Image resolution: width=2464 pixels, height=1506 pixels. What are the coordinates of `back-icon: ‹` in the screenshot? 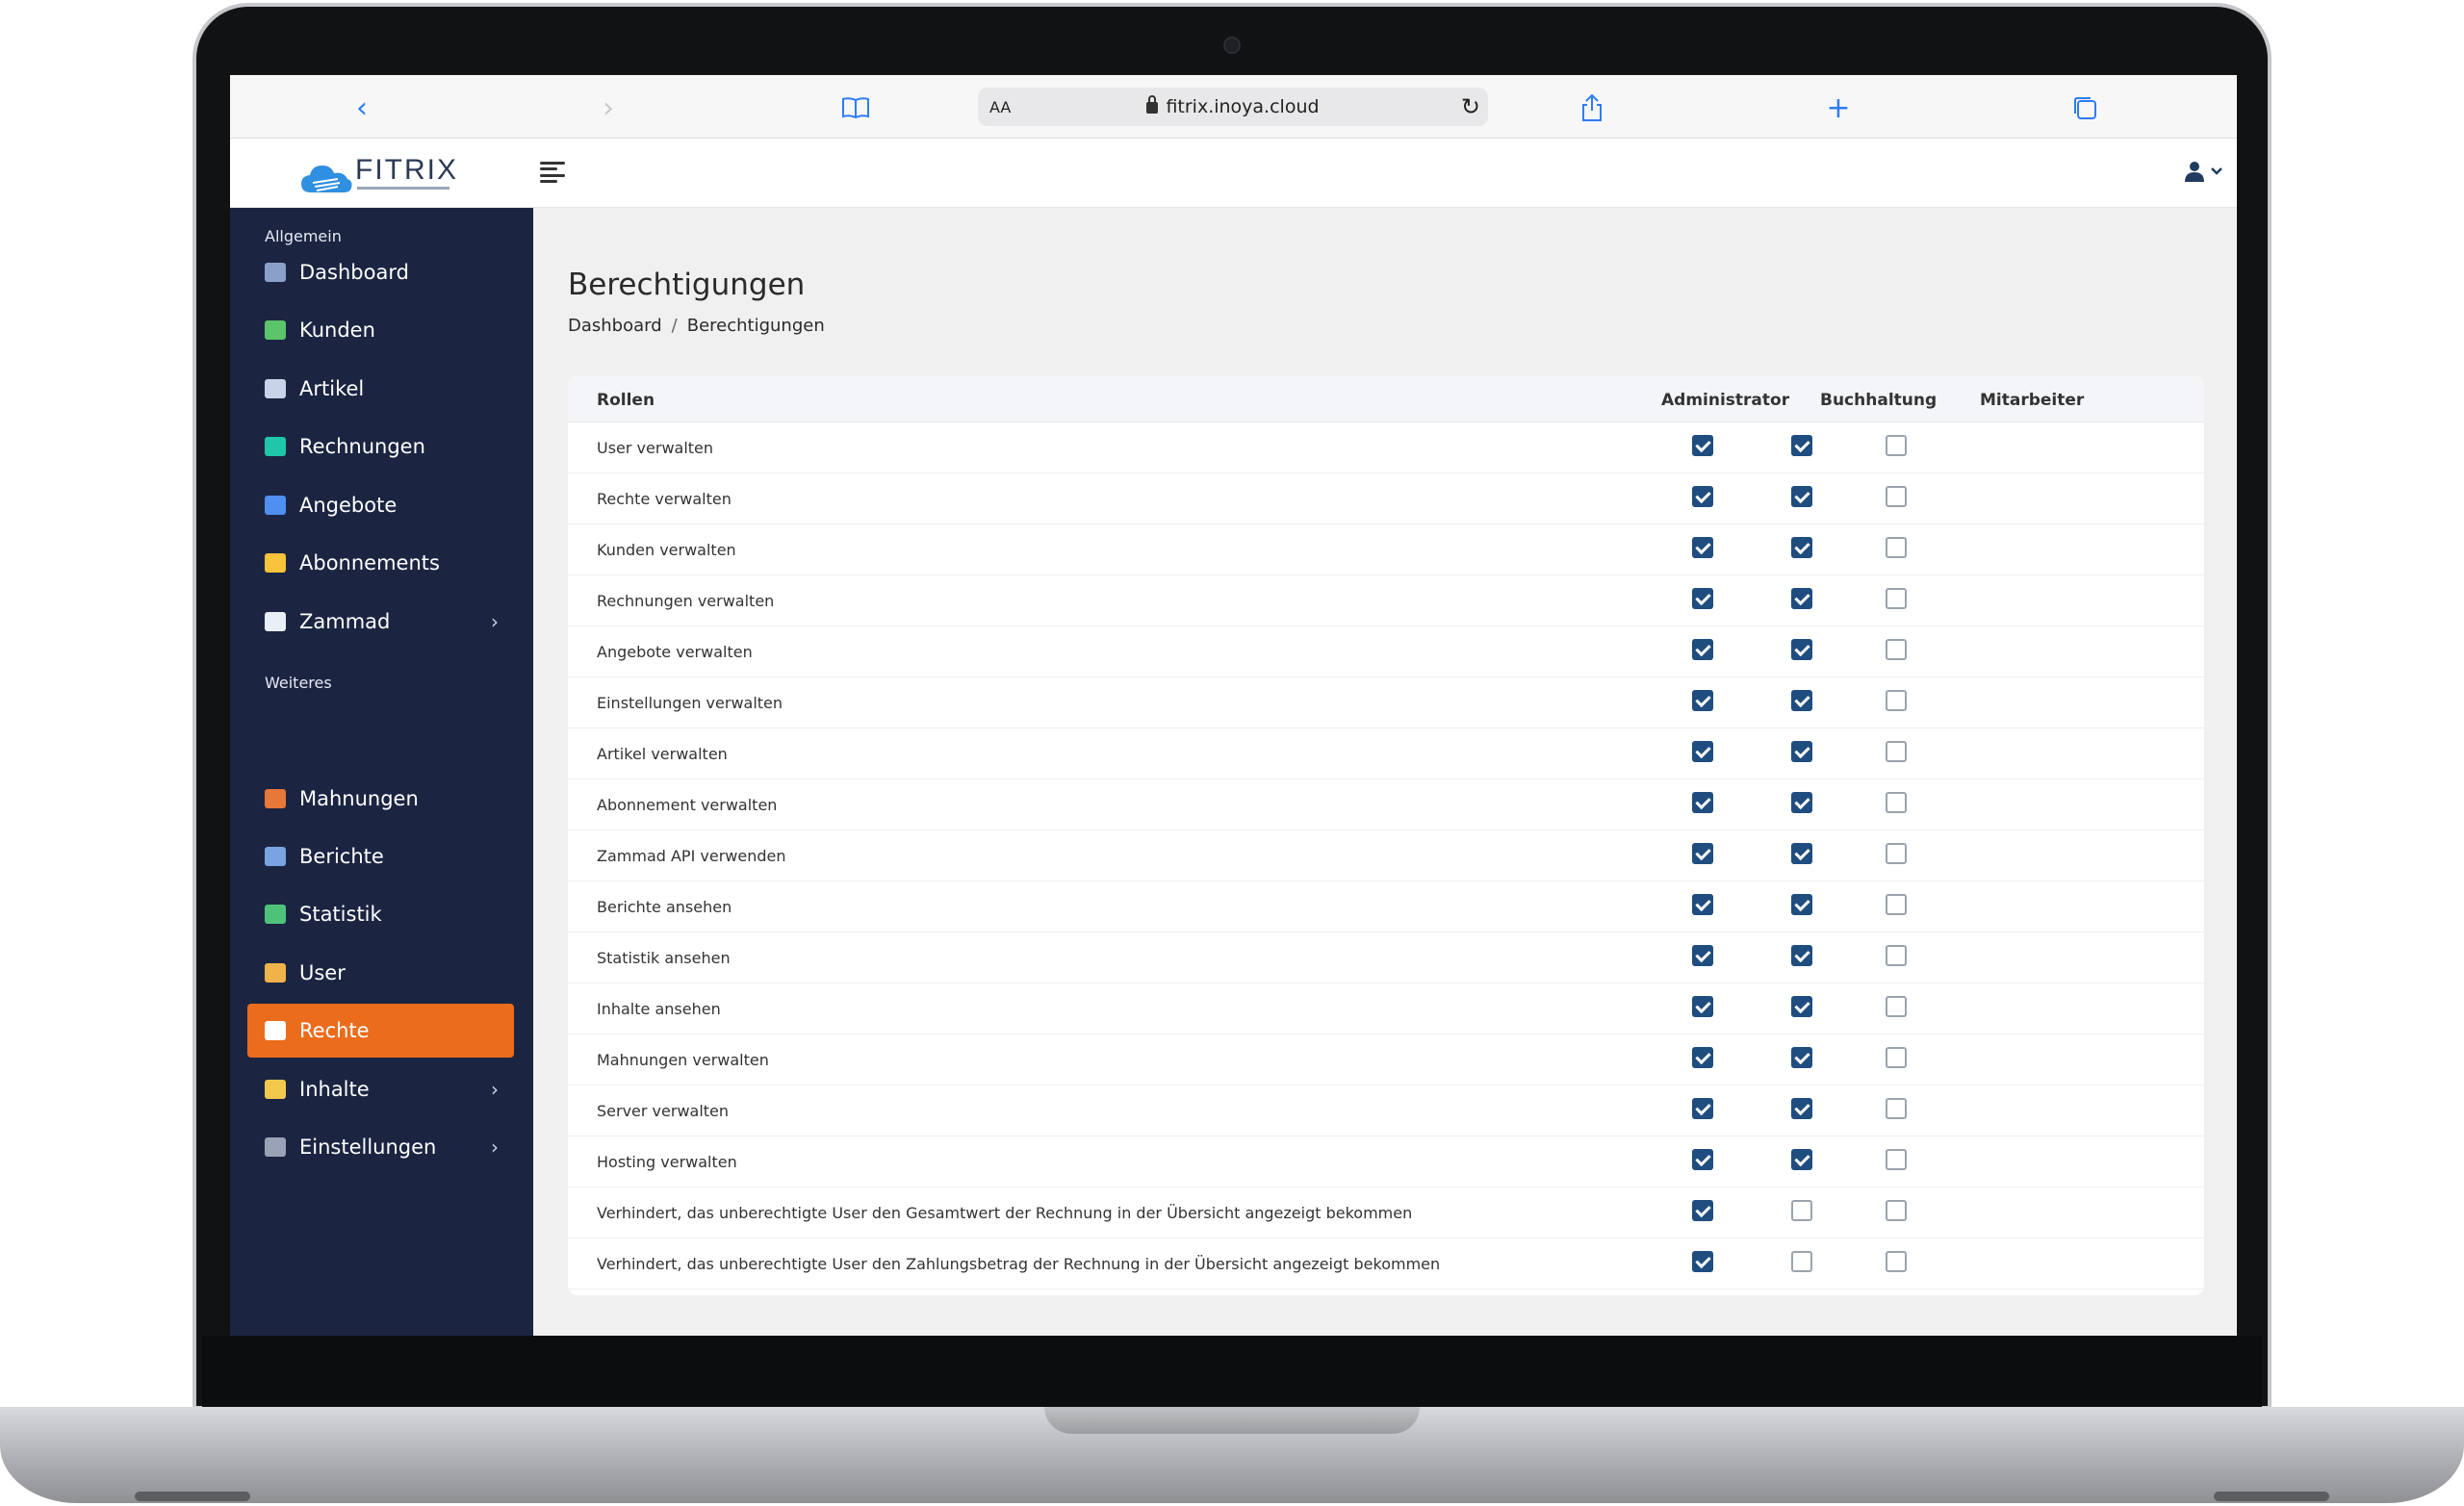 It's located at (362, 108).